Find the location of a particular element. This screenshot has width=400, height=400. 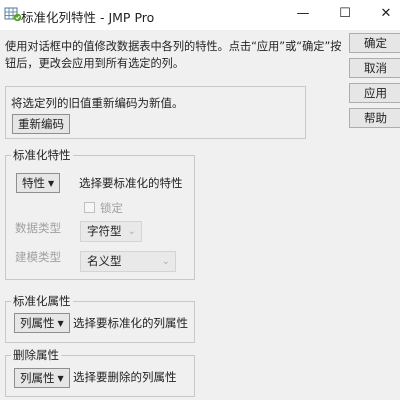

standardize-attributes-button-label: 列属性 is located at coordinates (37, 323).